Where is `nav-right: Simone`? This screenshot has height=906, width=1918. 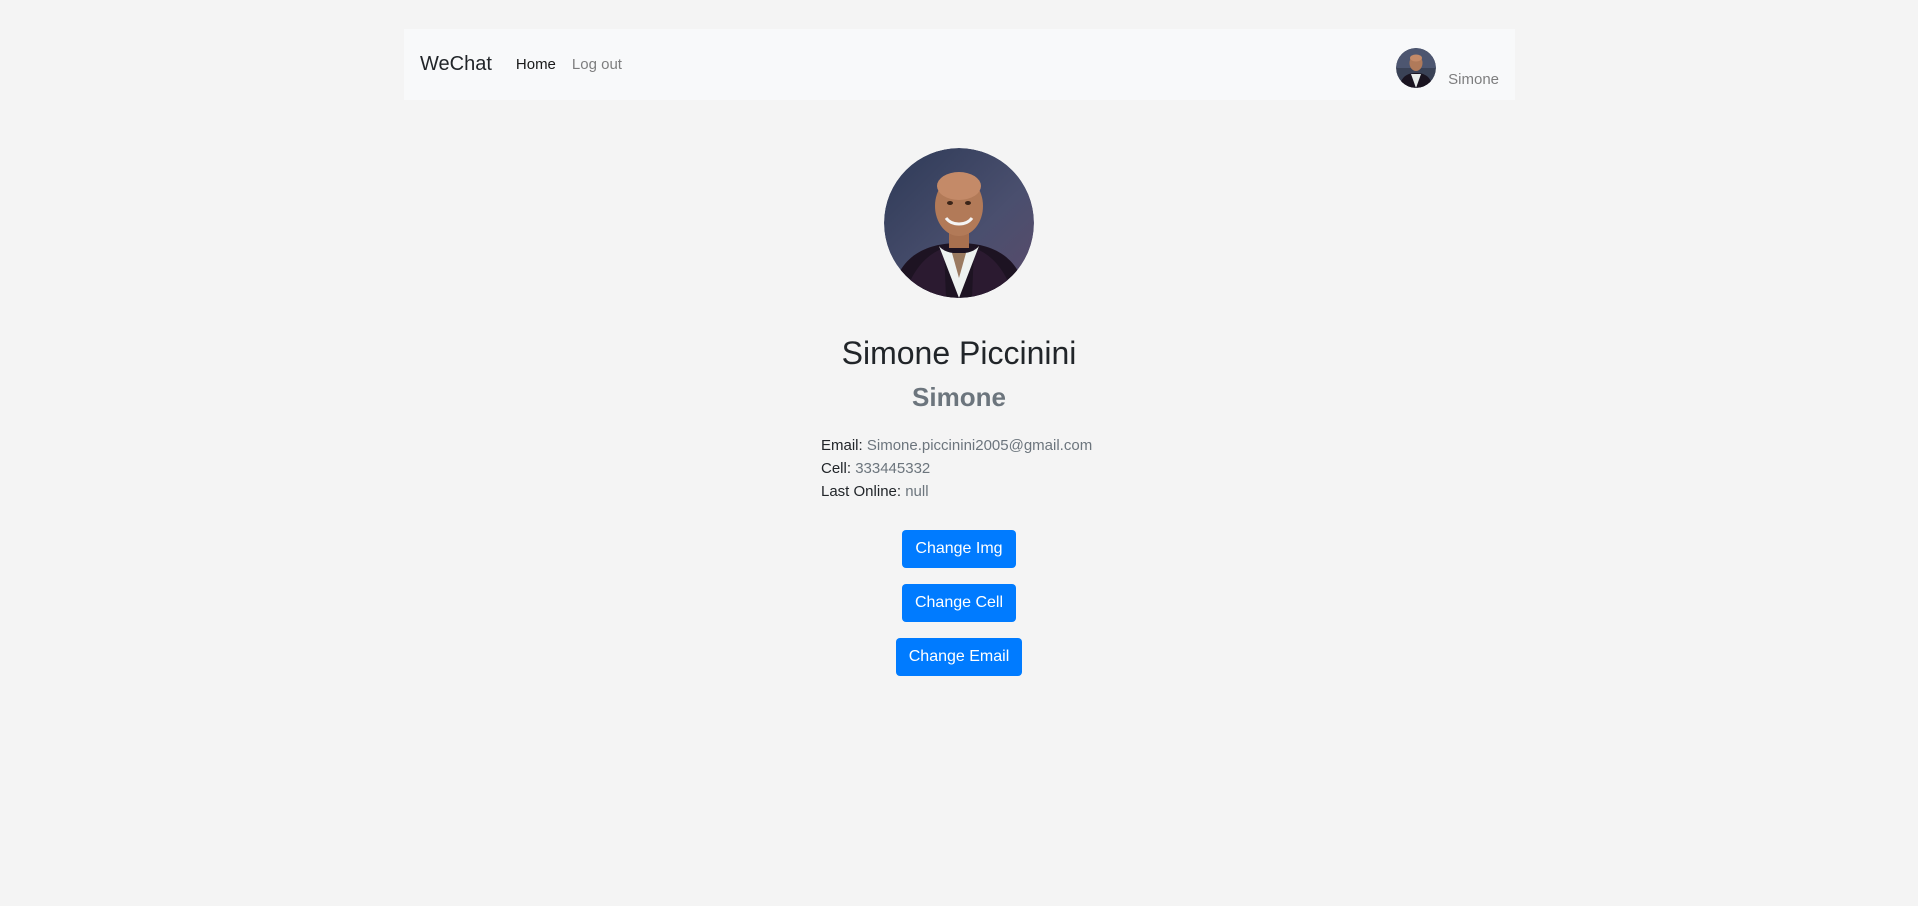 nav-right: Simone is located at coordinates (1447, 64).